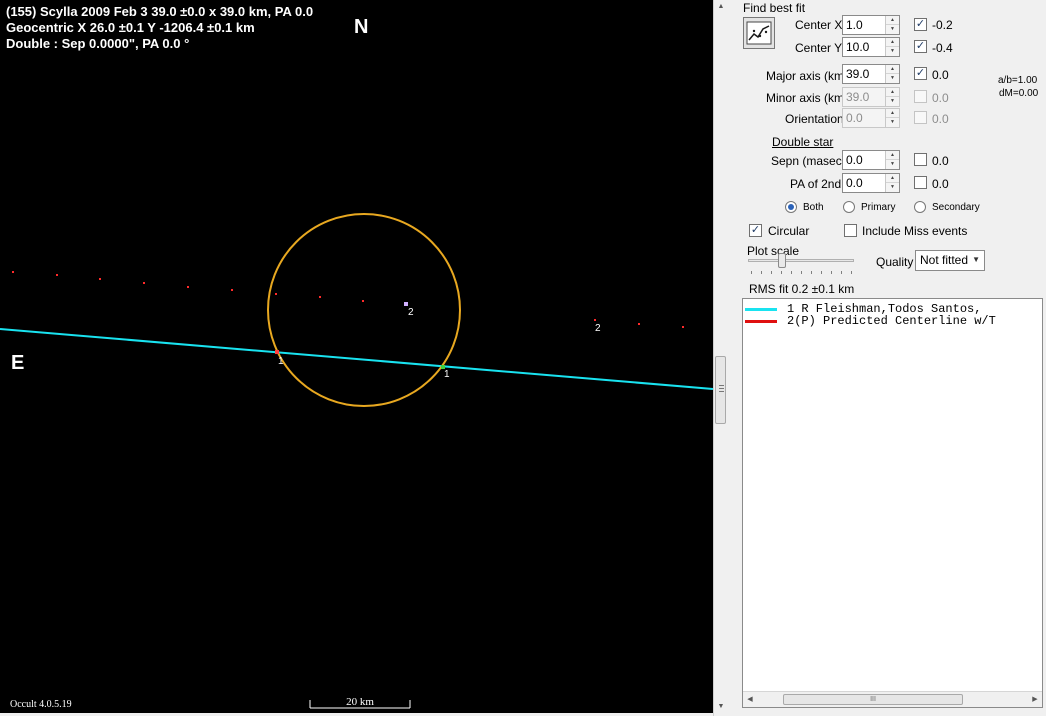  What do you see at coordinates (364, 310) in the screenshot?
I see `asteroid-profile-ellipse` at bounding box center [364, 310].